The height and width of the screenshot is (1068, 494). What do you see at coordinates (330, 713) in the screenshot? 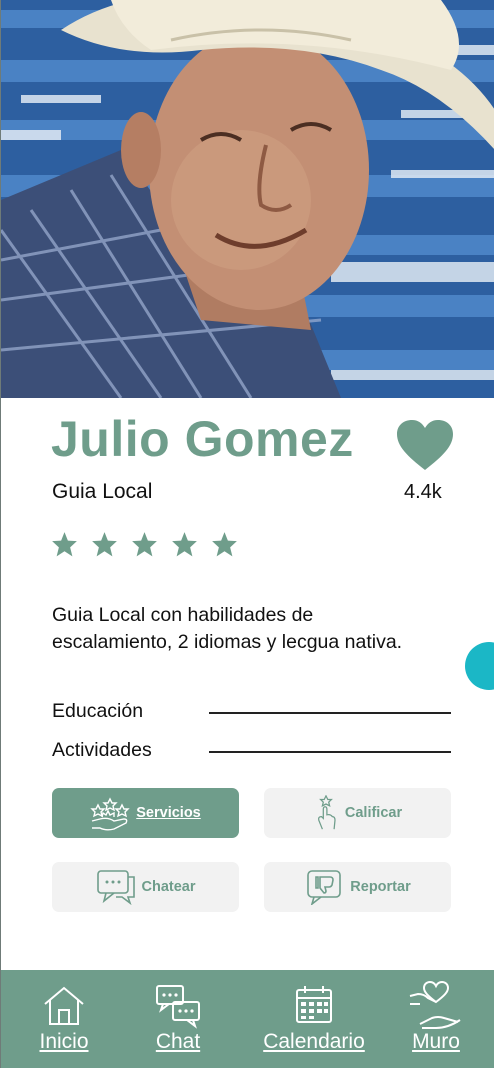
I see `education-line` at bounding box center [330, 713].